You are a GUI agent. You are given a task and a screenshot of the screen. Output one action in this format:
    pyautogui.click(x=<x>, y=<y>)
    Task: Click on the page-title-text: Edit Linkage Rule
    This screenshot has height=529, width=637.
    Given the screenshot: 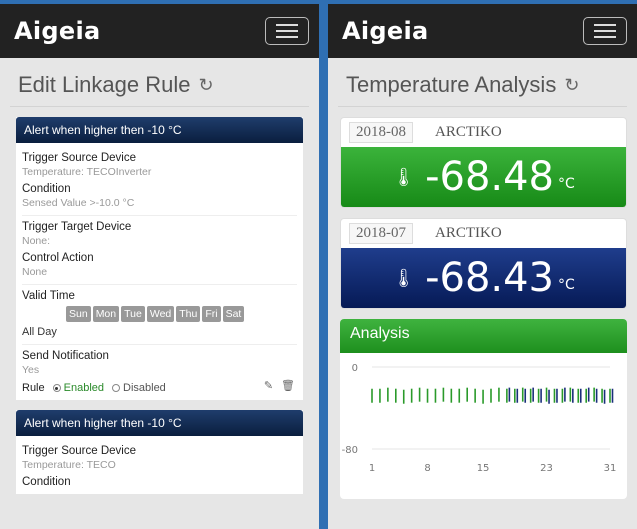 What is the action you would take?
    pyautogui.click(x=104, y=84)
    